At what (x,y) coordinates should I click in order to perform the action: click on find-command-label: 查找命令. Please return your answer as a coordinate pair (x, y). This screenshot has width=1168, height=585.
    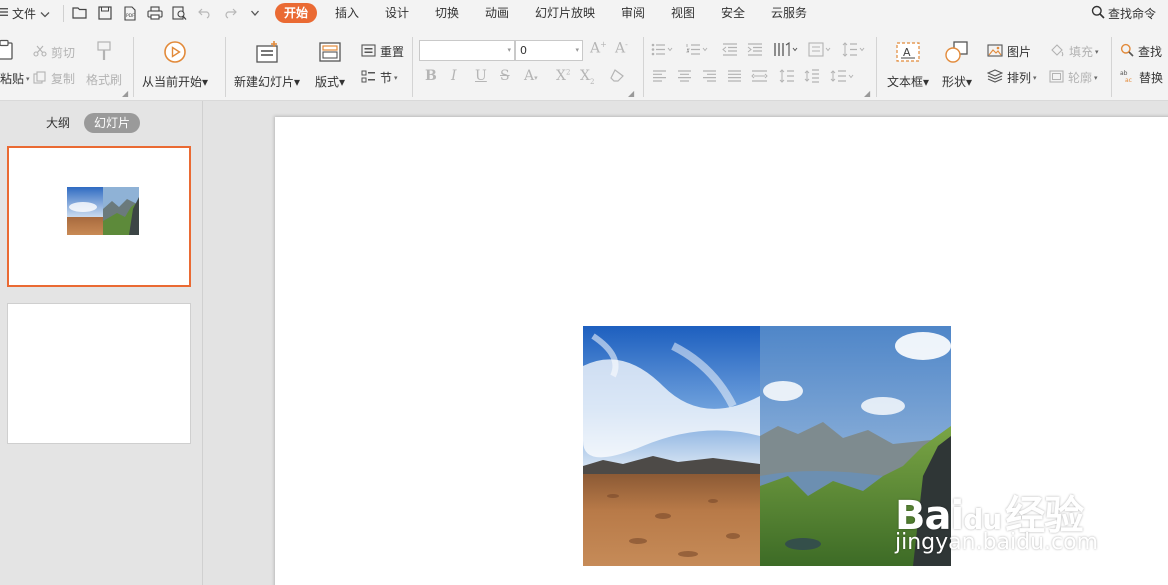
    Looking at the image, I should click on (1131, 14).